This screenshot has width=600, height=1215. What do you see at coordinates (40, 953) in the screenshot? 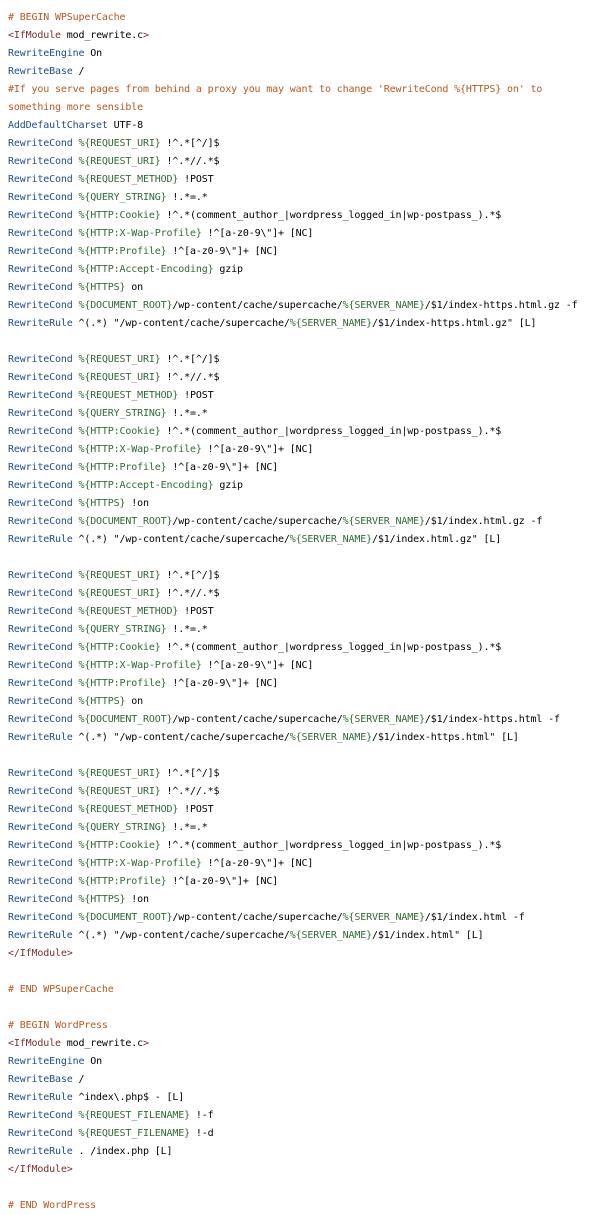
I see `code-token-tag: </IfModule>` at bounding box center [40, 953].